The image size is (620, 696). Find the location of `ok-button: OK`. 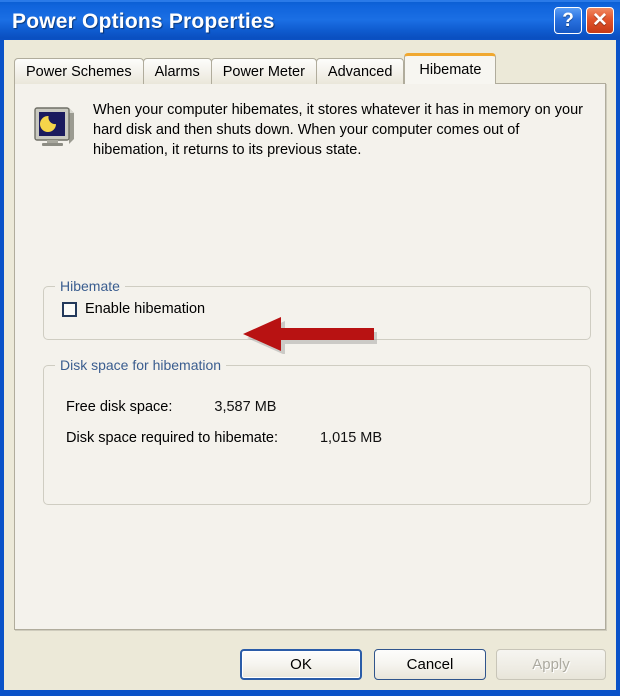

ok-button: OK is located at coordinates (301, 664).